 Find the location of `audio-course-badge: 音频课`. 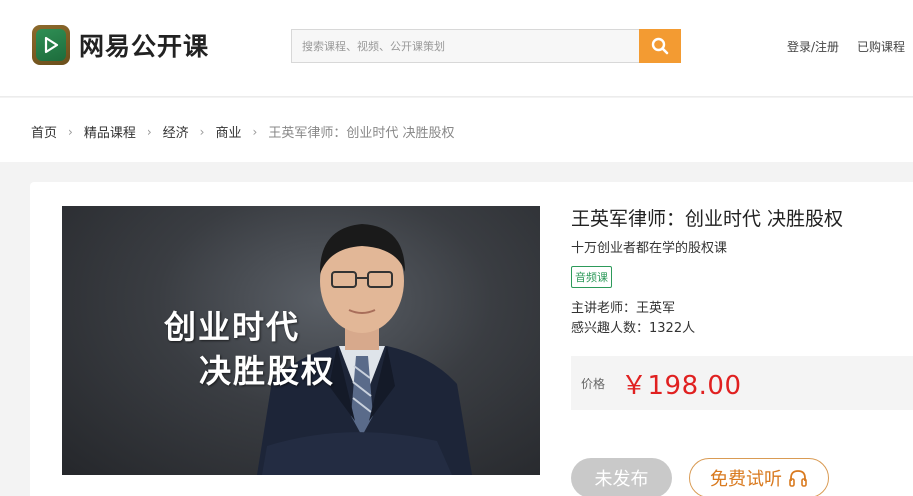

audio-course-badge: 音频课 is located at coordinates (591, 277).